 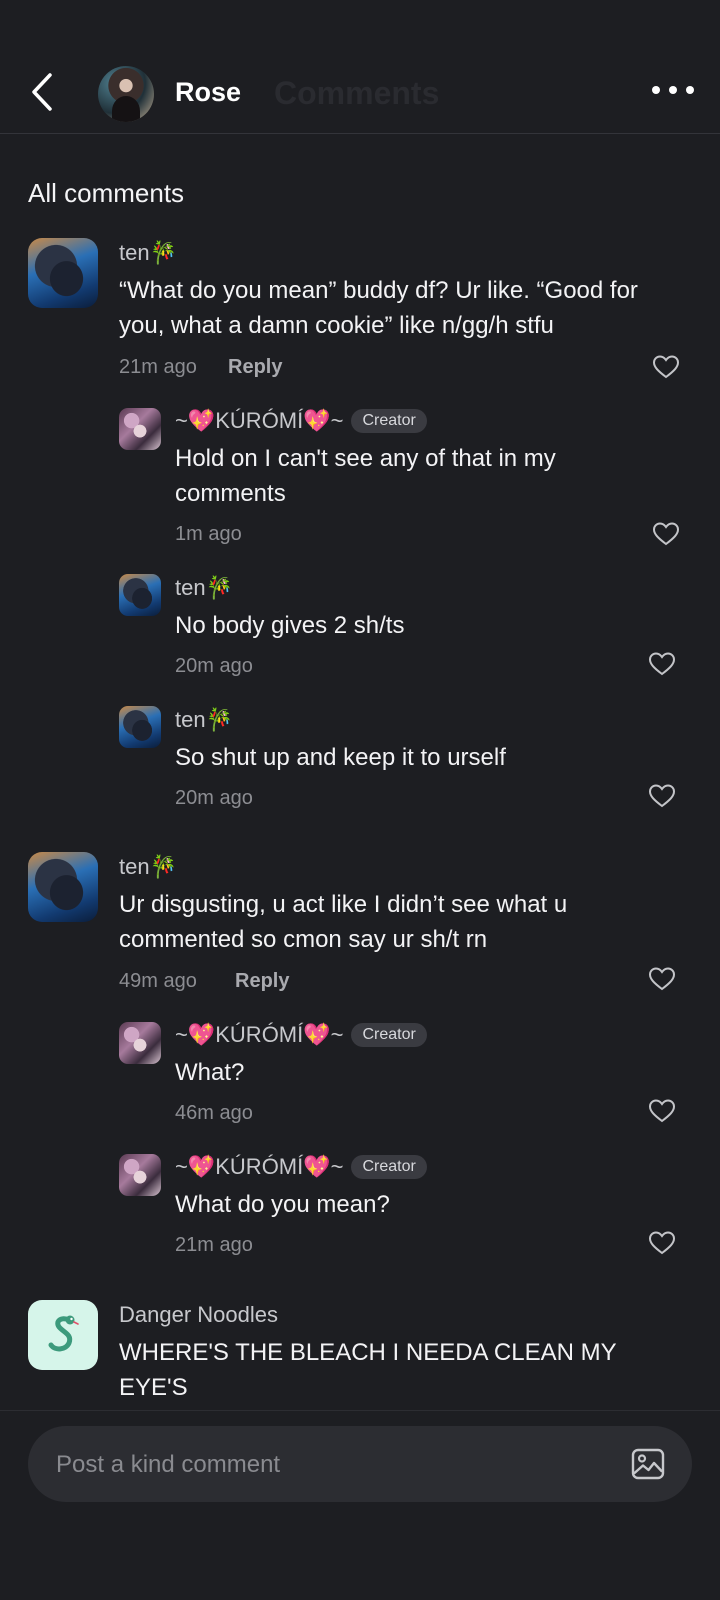 I want to click on chevron-left-icon, so click(x=42, y=92).